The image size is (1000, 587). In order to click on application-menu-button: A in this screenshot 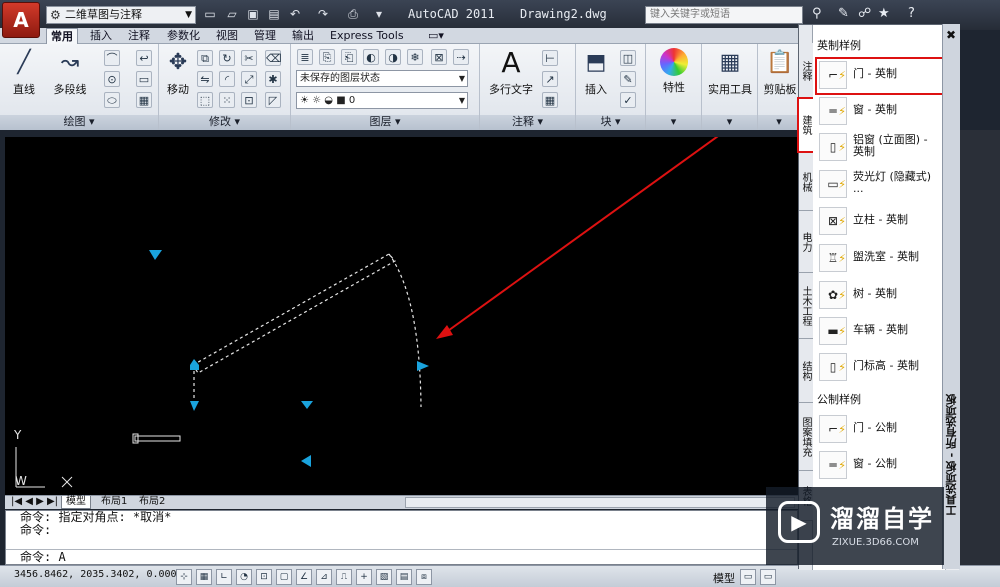, I will do `click(21, 20)`.